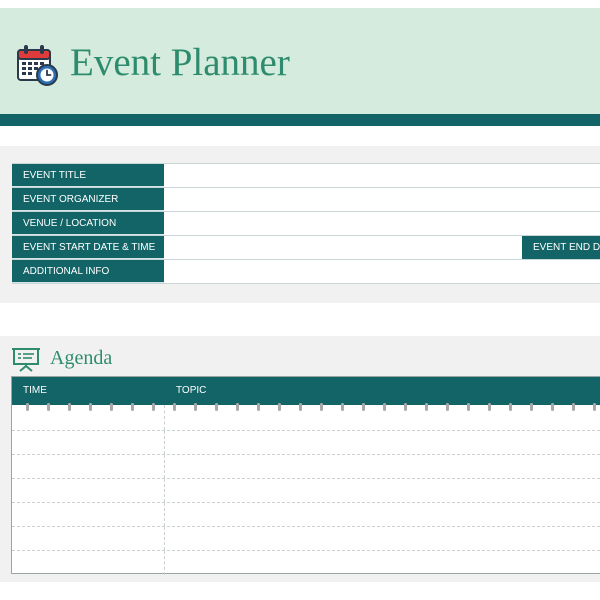 The width and height of the screenshot is (600, 600). I want to click on column-header-topic: TOPIC, so click(191, 390).